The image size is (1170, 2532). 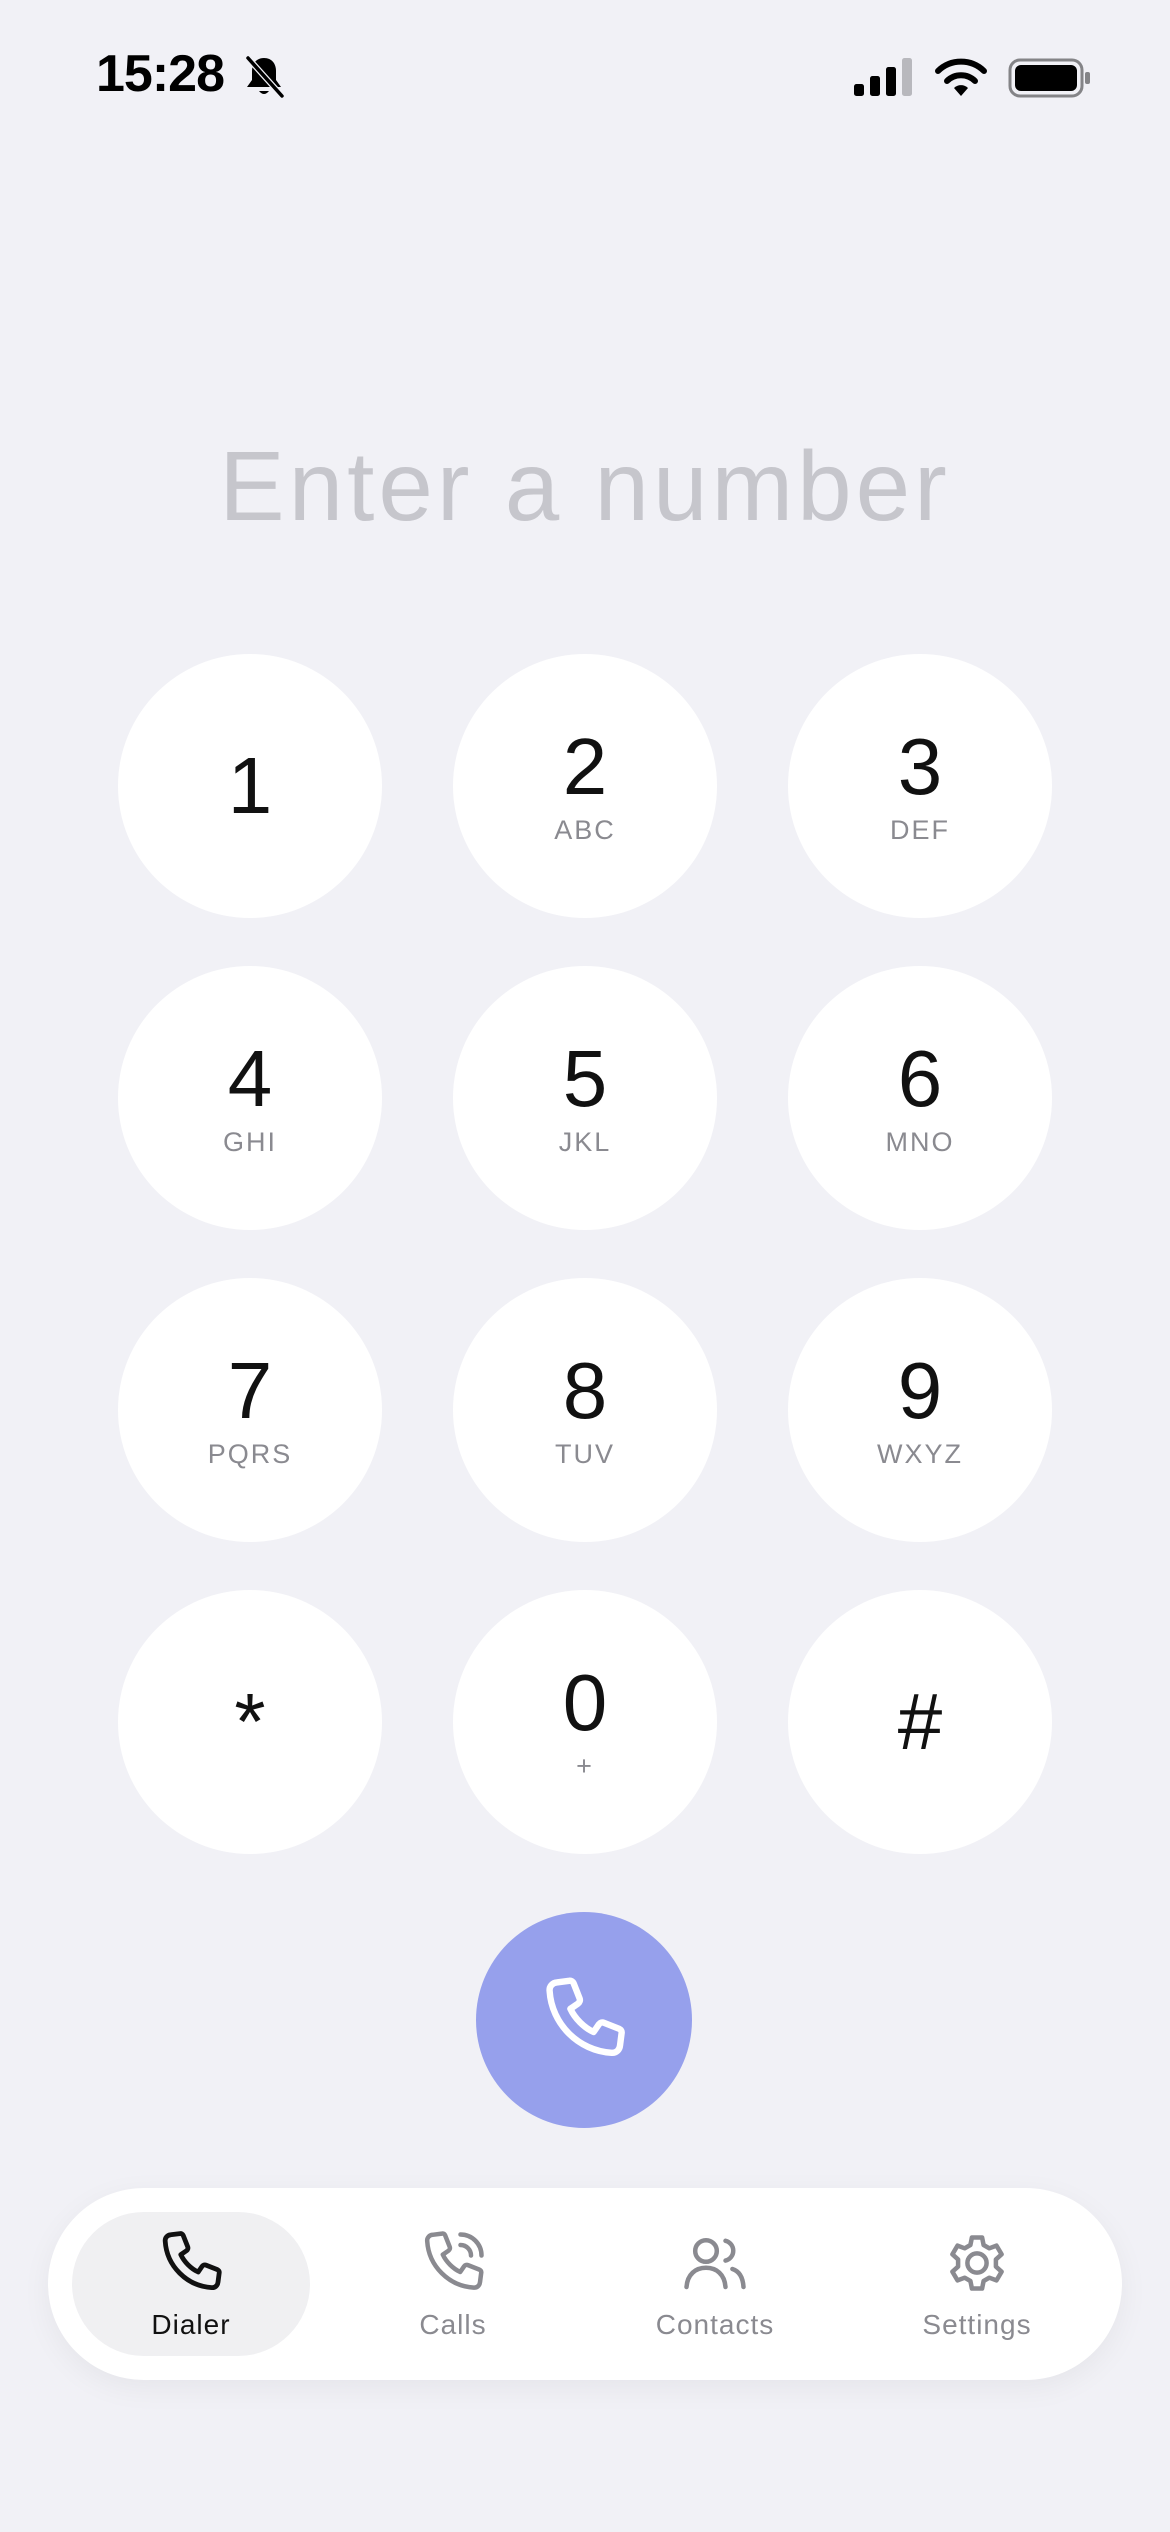 I want to click on key-digit: 1, so click(x=250, y=785).